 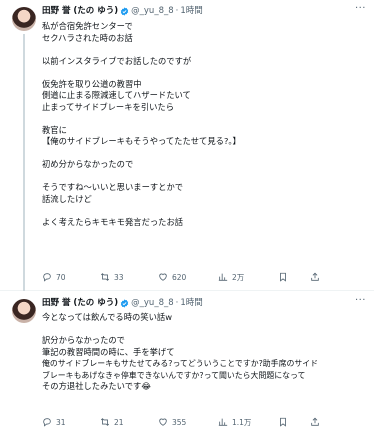 I want to click on tweet-line: その方退社したみたいです😂, so click(x=97, y=386).